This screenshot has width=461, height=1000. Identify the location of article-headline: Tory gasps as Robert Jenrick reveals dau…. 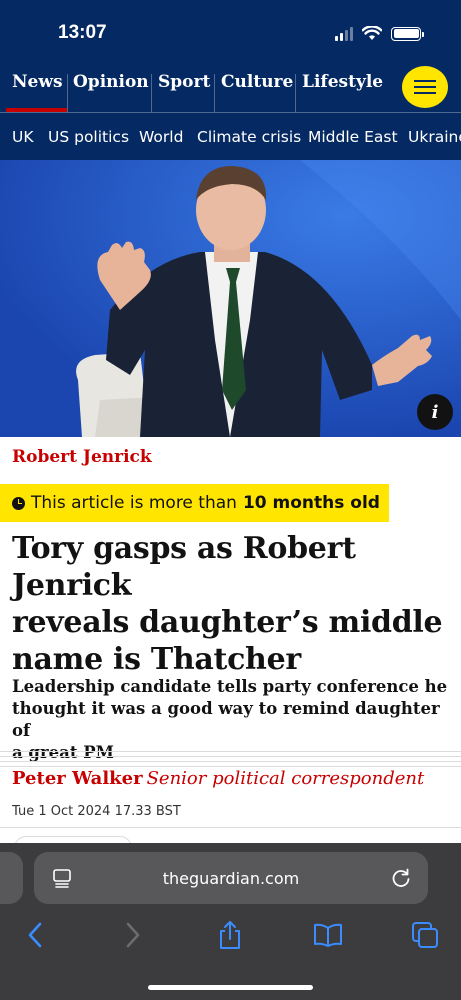
(232, 604).